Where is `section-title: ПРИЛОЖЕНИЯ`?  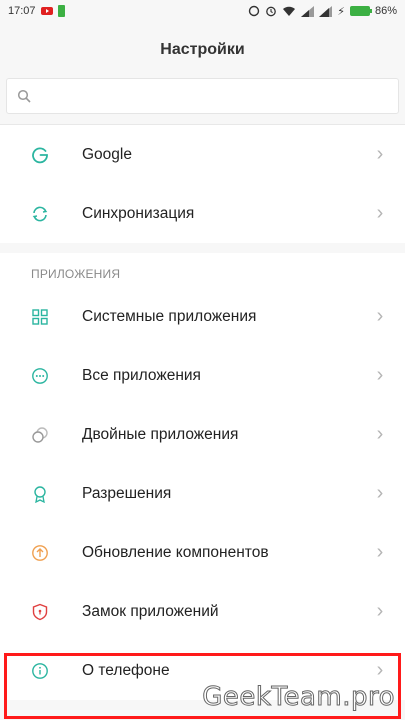
section-title: ПРИЛОЖЕНИЯ is located at coordinates (76, 274).